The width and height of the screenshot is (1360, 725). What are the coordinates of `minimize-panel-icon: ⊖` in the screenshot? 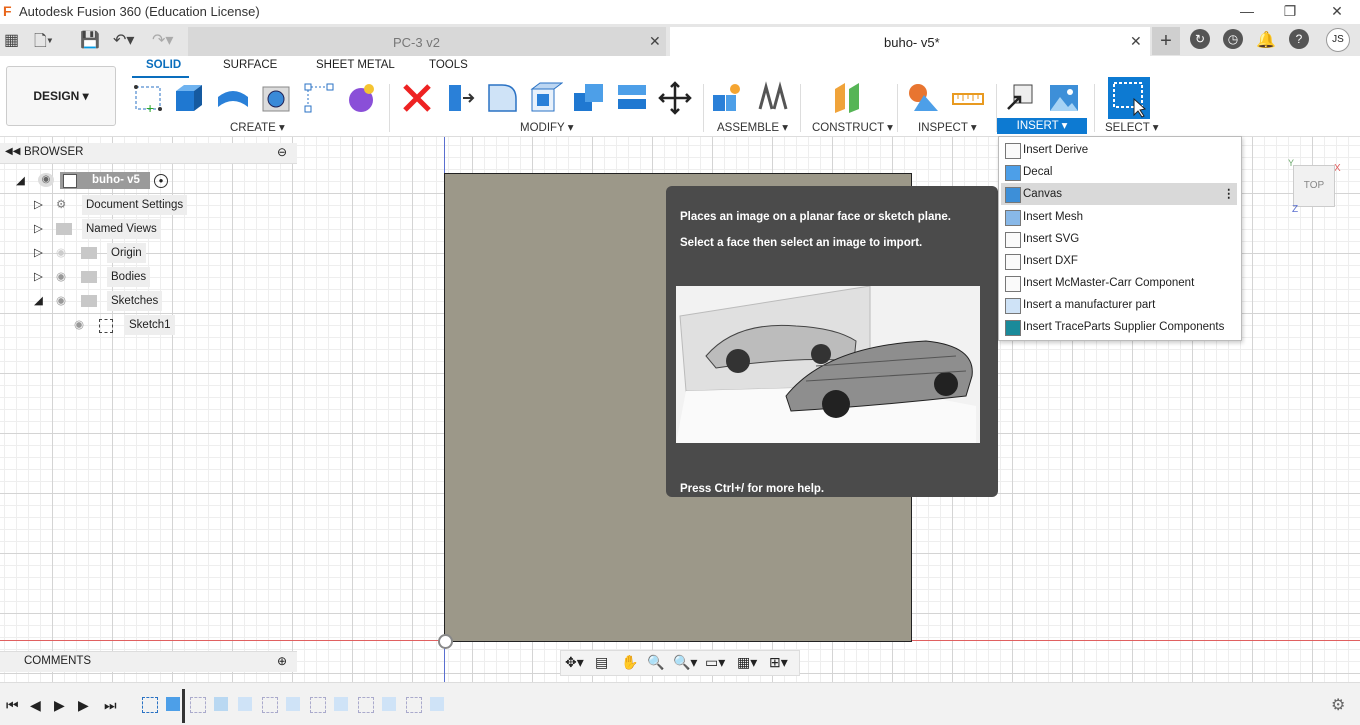 It's located at (282, 152).